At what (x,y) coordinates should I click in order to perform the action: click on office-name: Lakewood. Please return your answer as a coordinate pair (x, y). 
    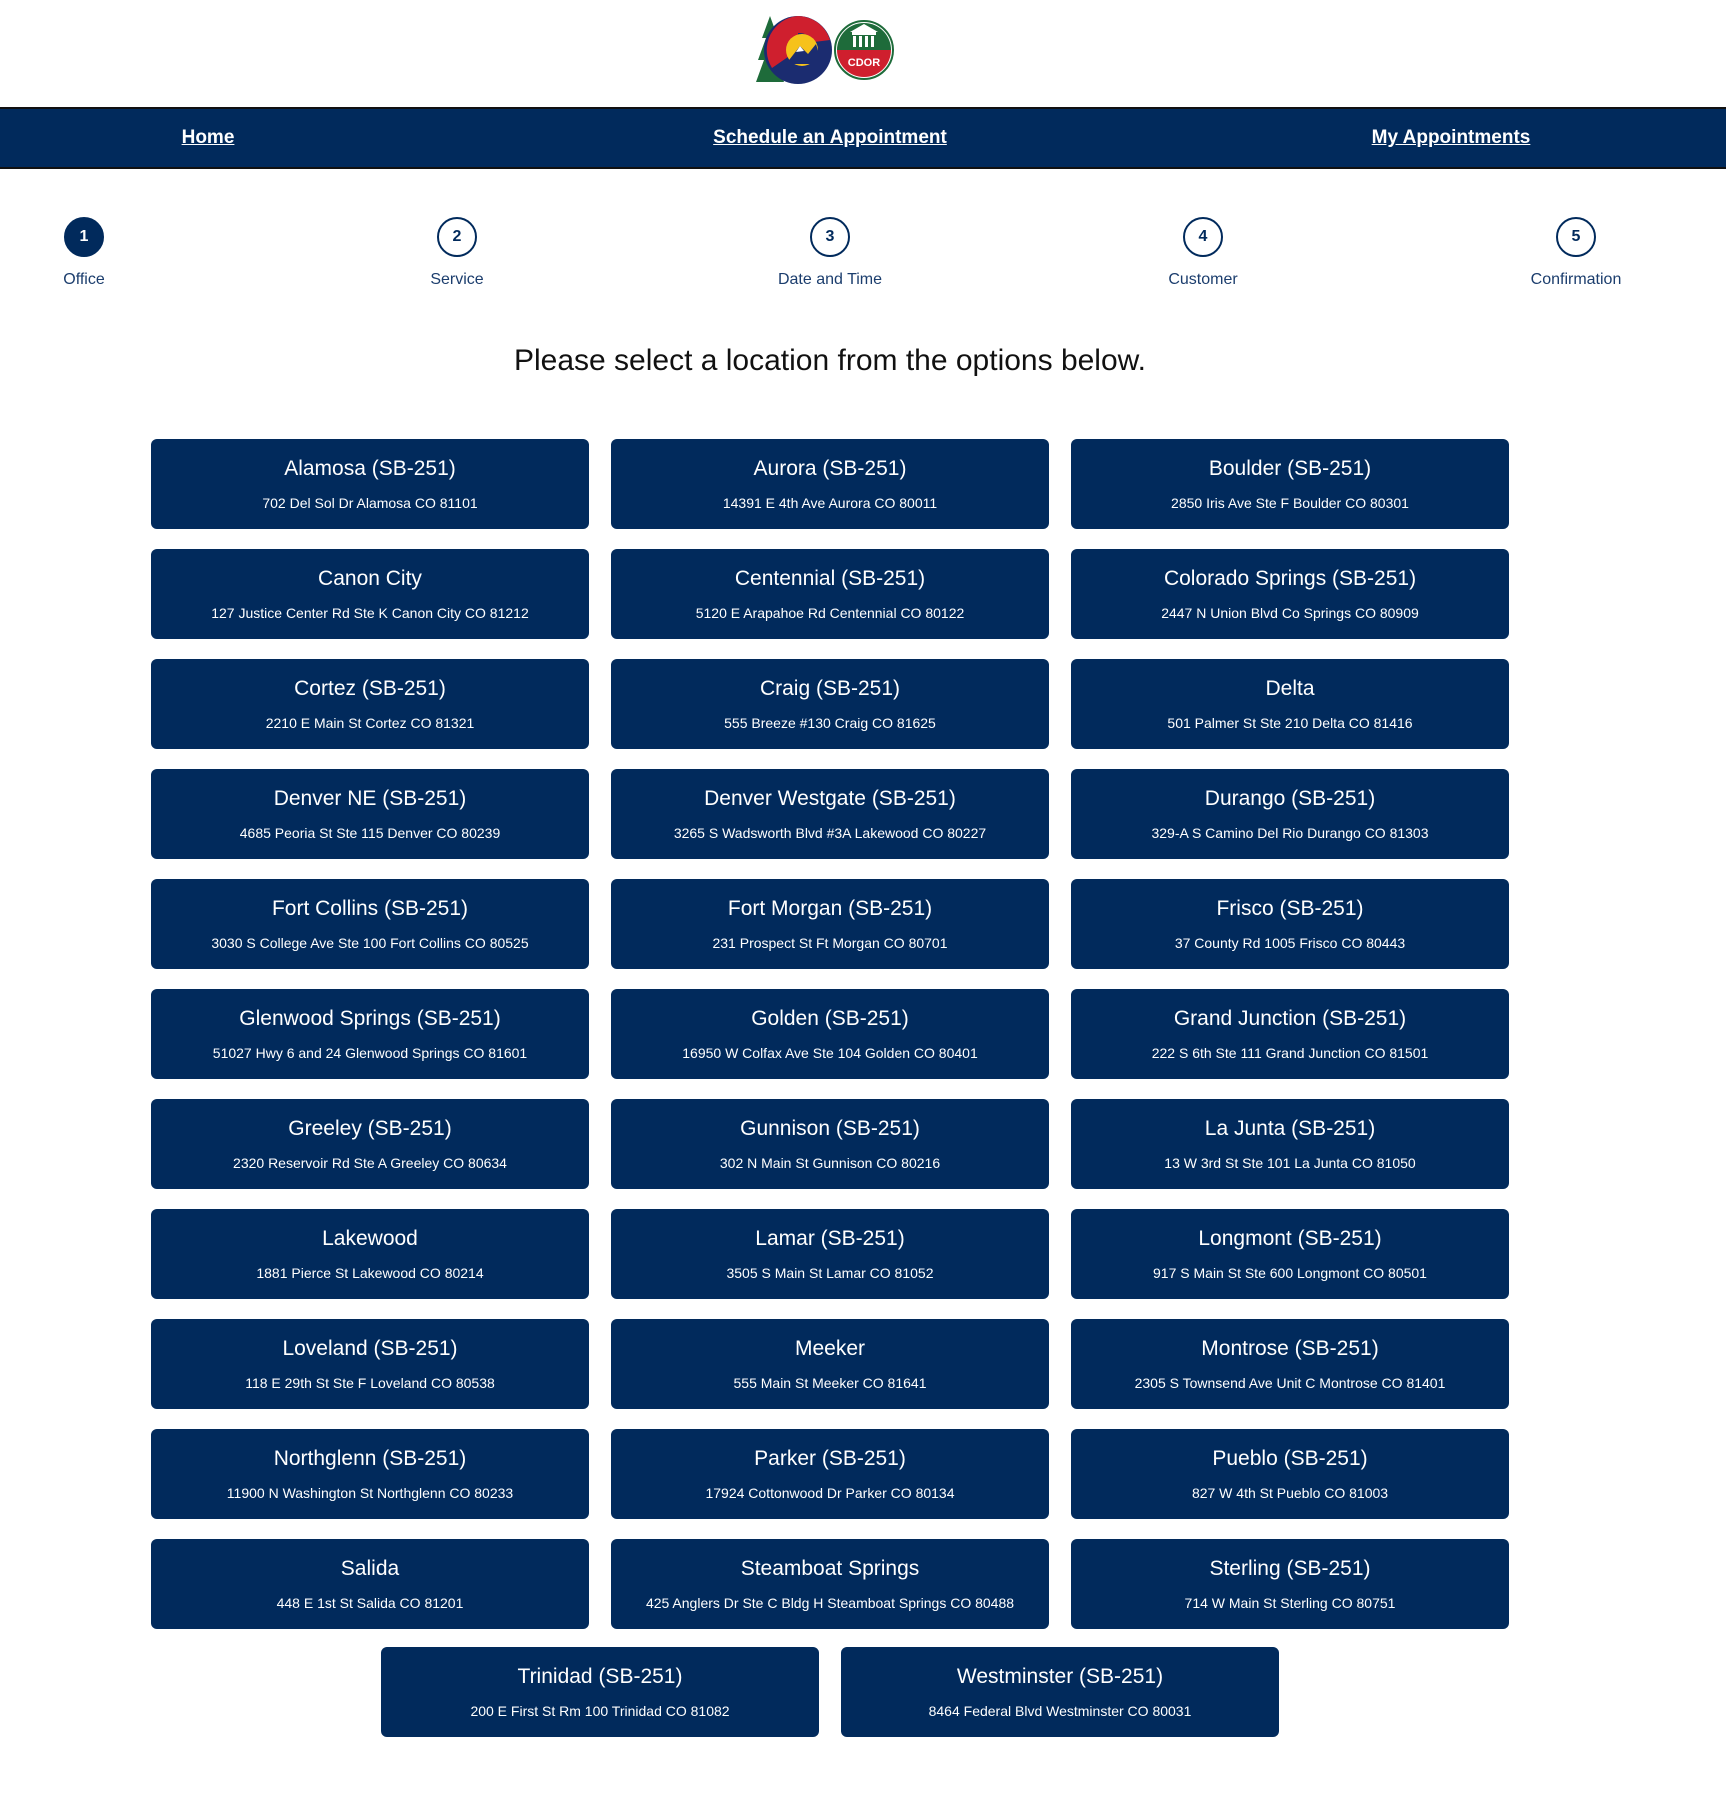
    Looking at the image, I should click on (370, 1238).